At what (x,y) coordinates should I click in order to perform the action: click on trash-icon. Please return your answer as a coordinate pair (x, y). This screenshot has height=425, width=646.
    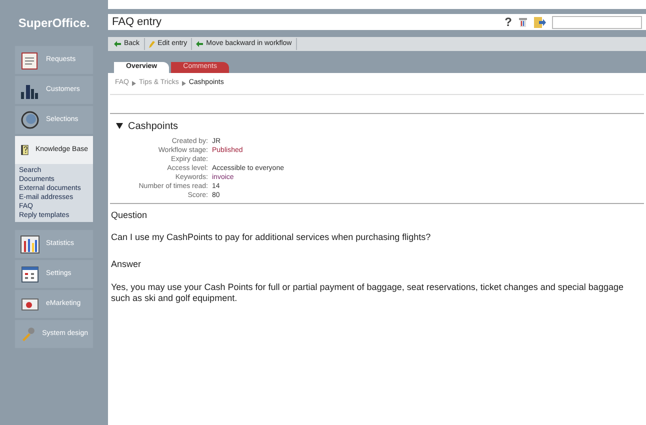
    Looking at the image, I should click on (523, 22).